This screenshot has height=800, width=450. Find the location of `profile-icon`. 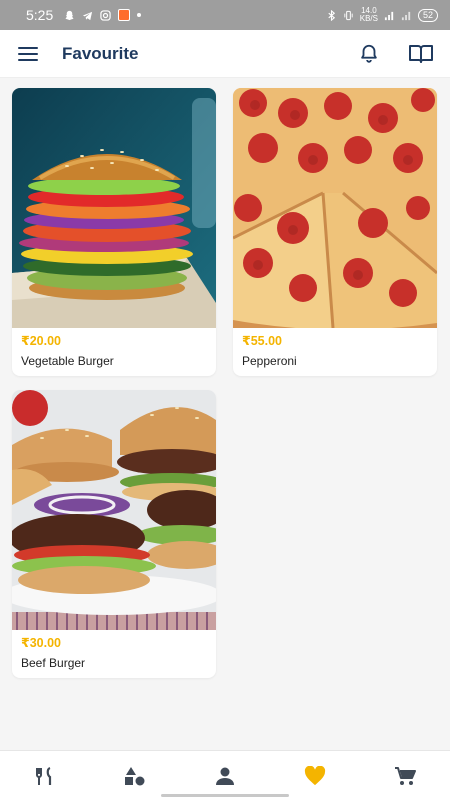

profile-icon is located at coordinates (225, 776).